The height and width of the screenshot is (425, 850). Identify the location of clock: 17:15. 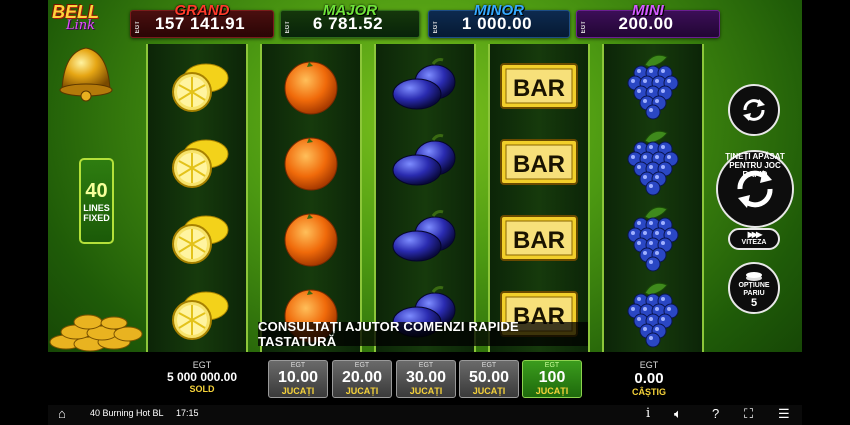
(187, 413).